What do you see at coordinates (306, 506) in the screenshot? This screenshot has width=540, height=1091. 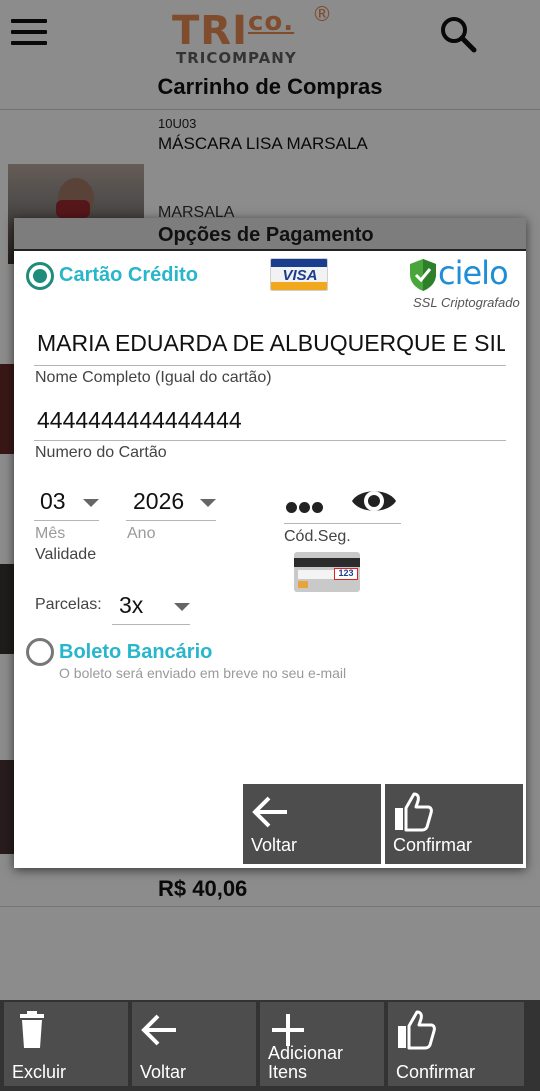 I see `security-code-input` at bounding box center [306, 506].